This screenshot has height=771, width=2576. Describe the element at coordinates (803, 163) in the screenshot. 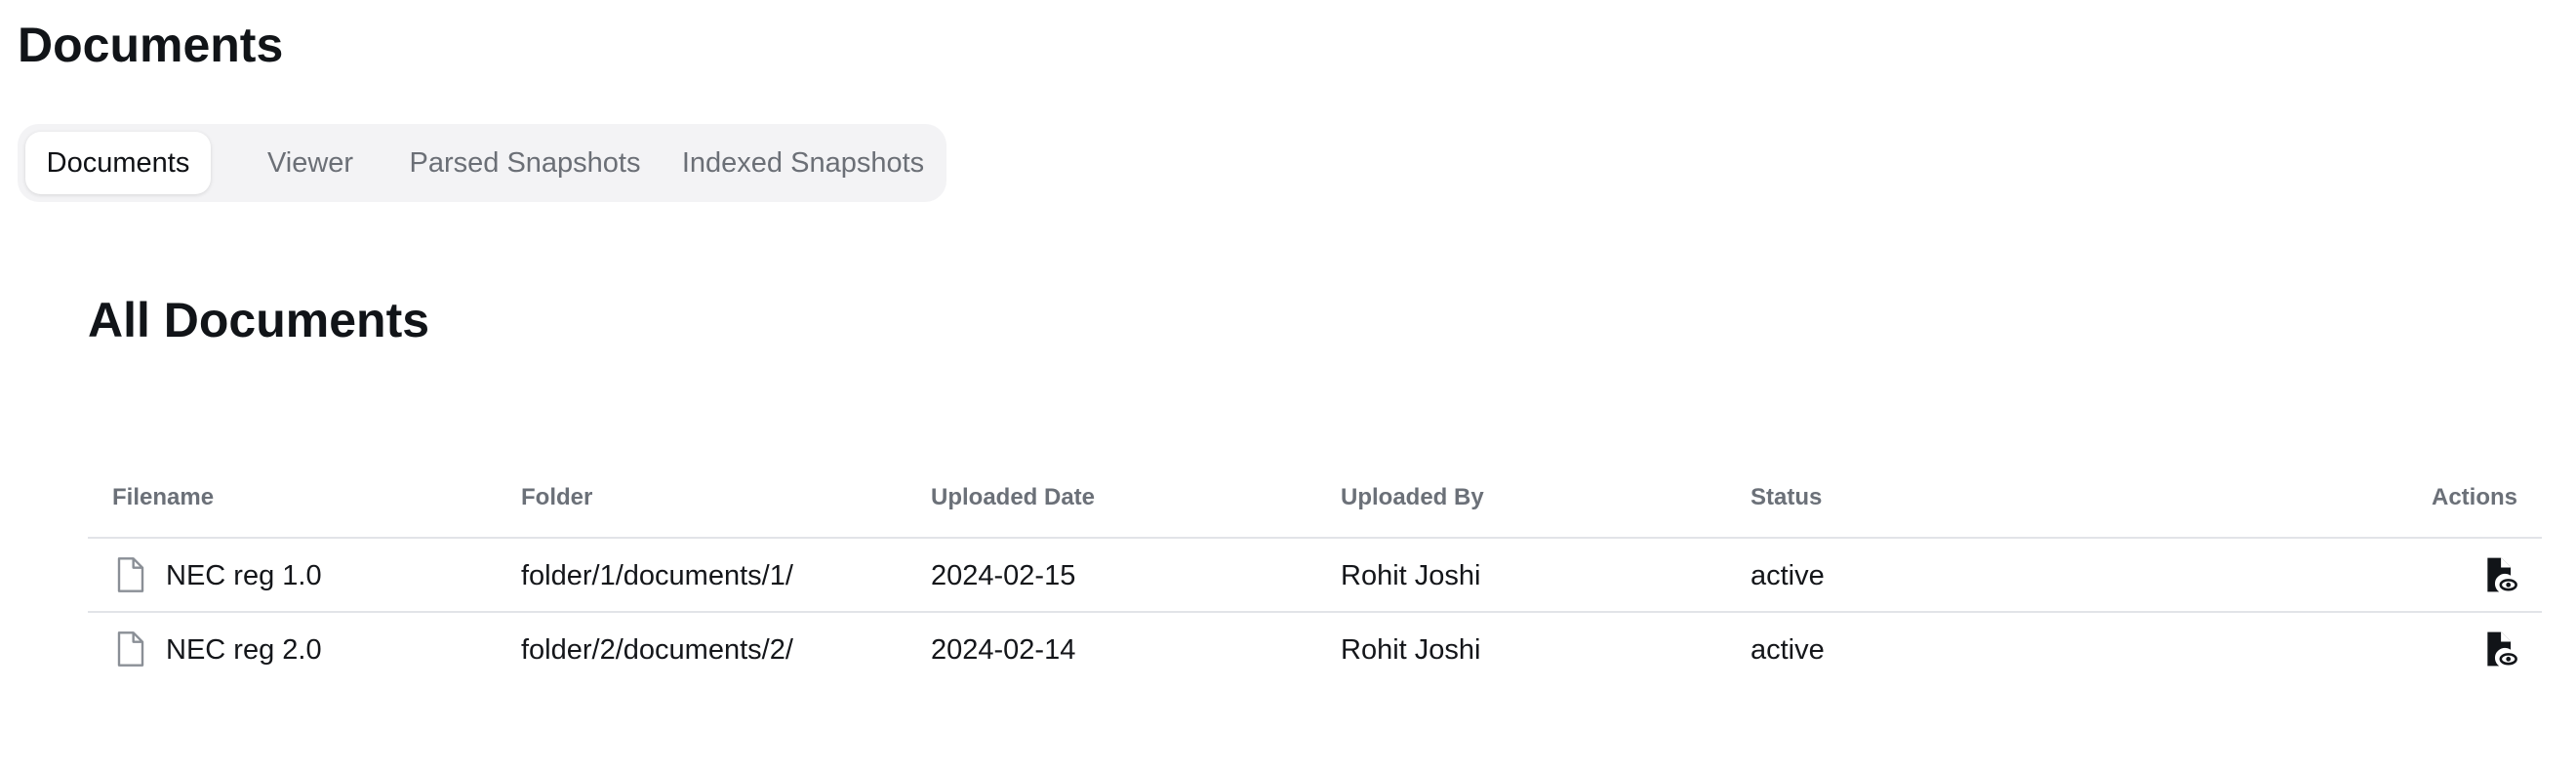

I see `tab-indexed-snapshots: Indexed Snapshots` at that location.